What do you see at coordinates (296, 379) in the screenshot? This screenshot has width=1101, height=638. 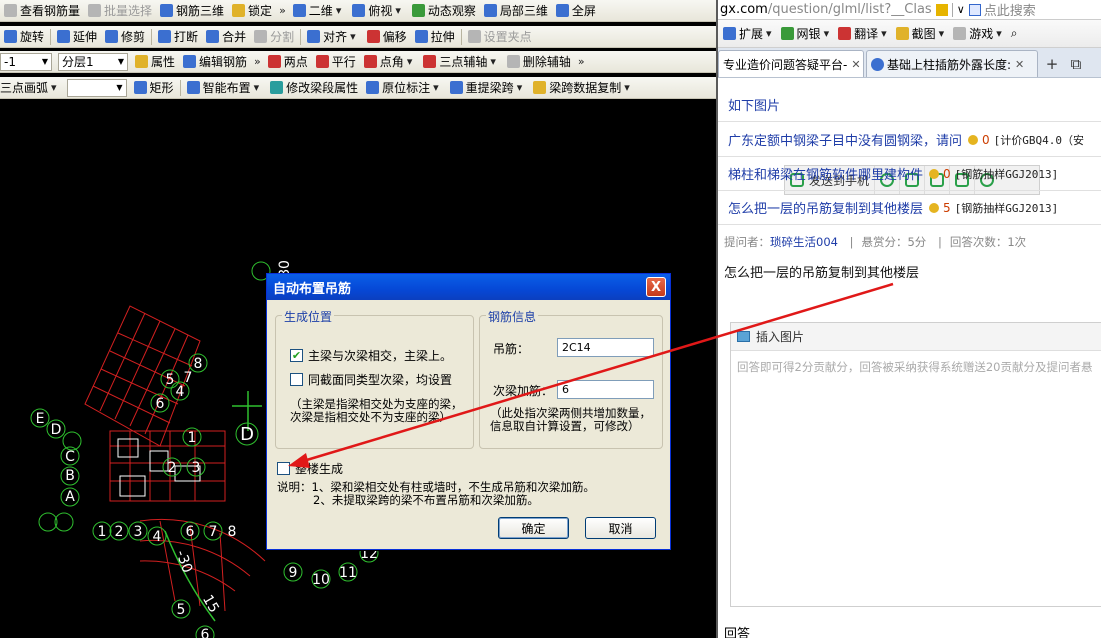 I see `same-section-checkbox` at bounding box center [296, 379].